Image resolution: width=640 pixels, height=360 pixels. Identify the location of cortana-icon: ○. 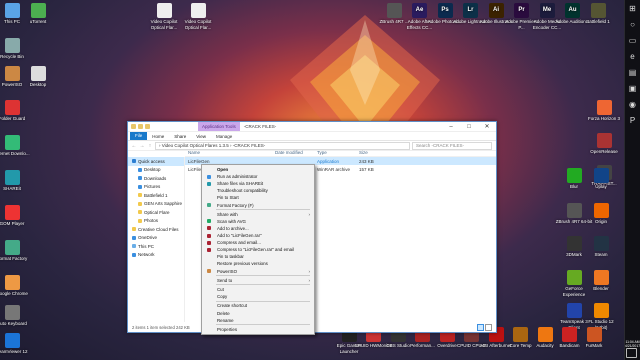
(632, 24).